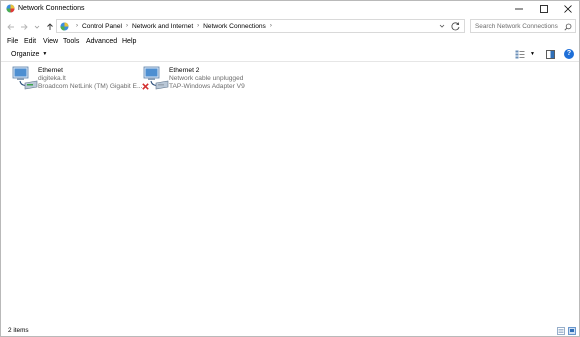 The height and width of the screenshot is (337, 580). What do you see at coordinates (568, 27) in the screenshot?
I see `search-icon` at bounding box center [568, 27].